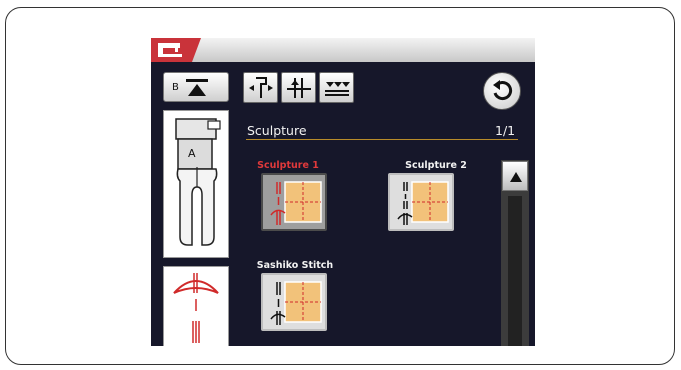  What do you see at coordinates (175, 87) in the screenshot?
I see `foot-button-label: B` at bounding box center [175, 87].